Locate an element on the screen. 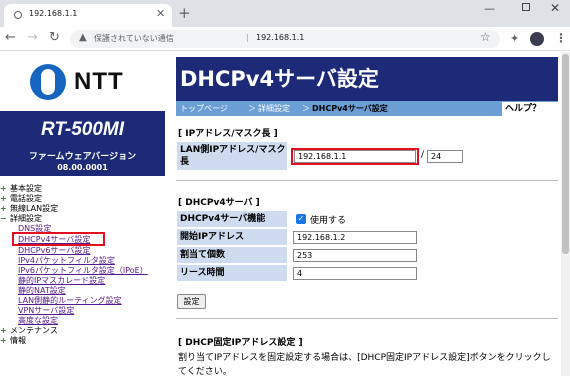 The height and width of the screenshot is (376, 570). tab-close-icon: ✕ is located at coordinates (160, 13).